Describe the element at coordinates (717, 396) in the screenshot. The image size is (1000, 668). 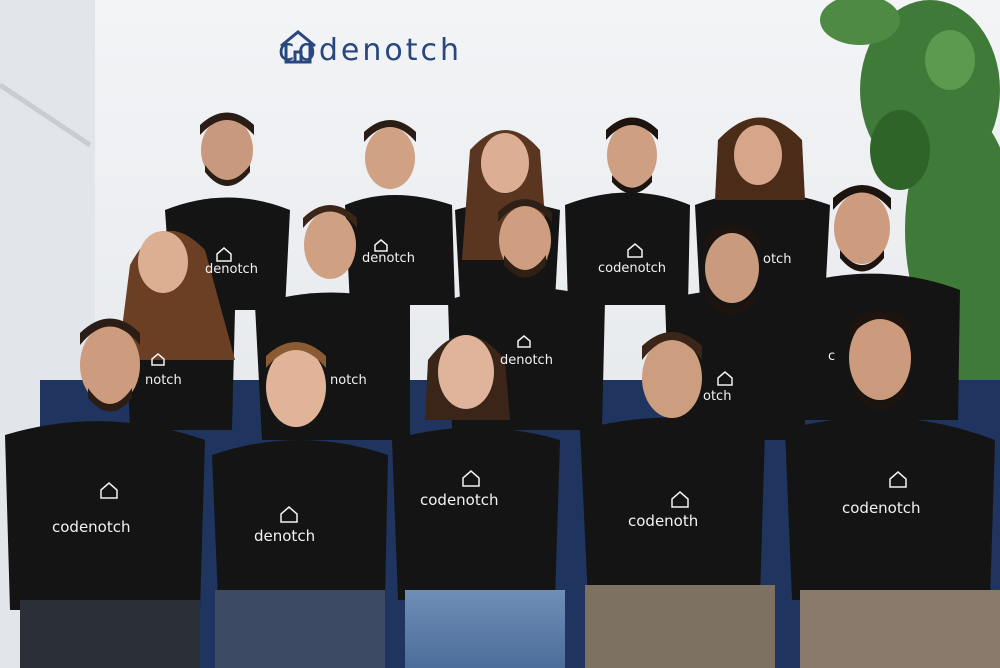
I see `shirt-text-mid-4: otch` at that location.